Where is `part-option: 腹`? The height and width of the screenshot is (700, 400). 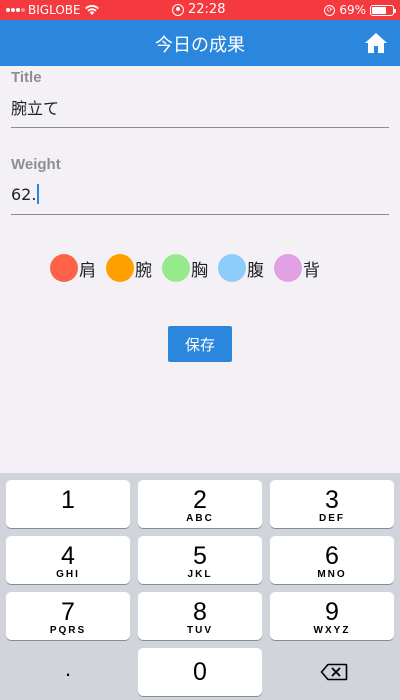 part-option: 腹 is located at coordinates (241, 268).